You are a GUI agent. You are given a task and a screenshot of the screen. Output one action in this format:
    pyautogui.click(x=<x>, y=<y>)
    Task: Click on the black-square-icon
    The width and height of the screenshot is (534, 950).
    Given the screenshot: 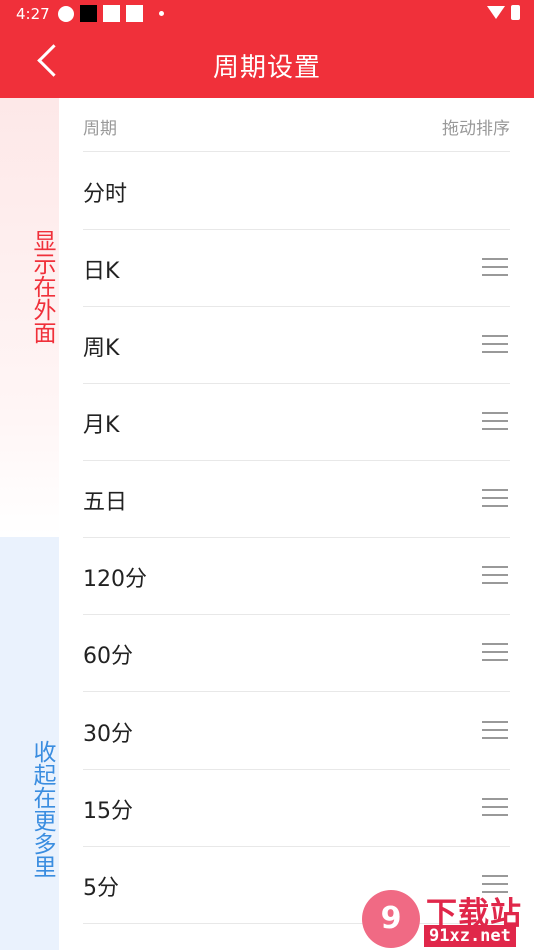 What is the action you would take?
    pyautogui.click(x=88, y=13)
    